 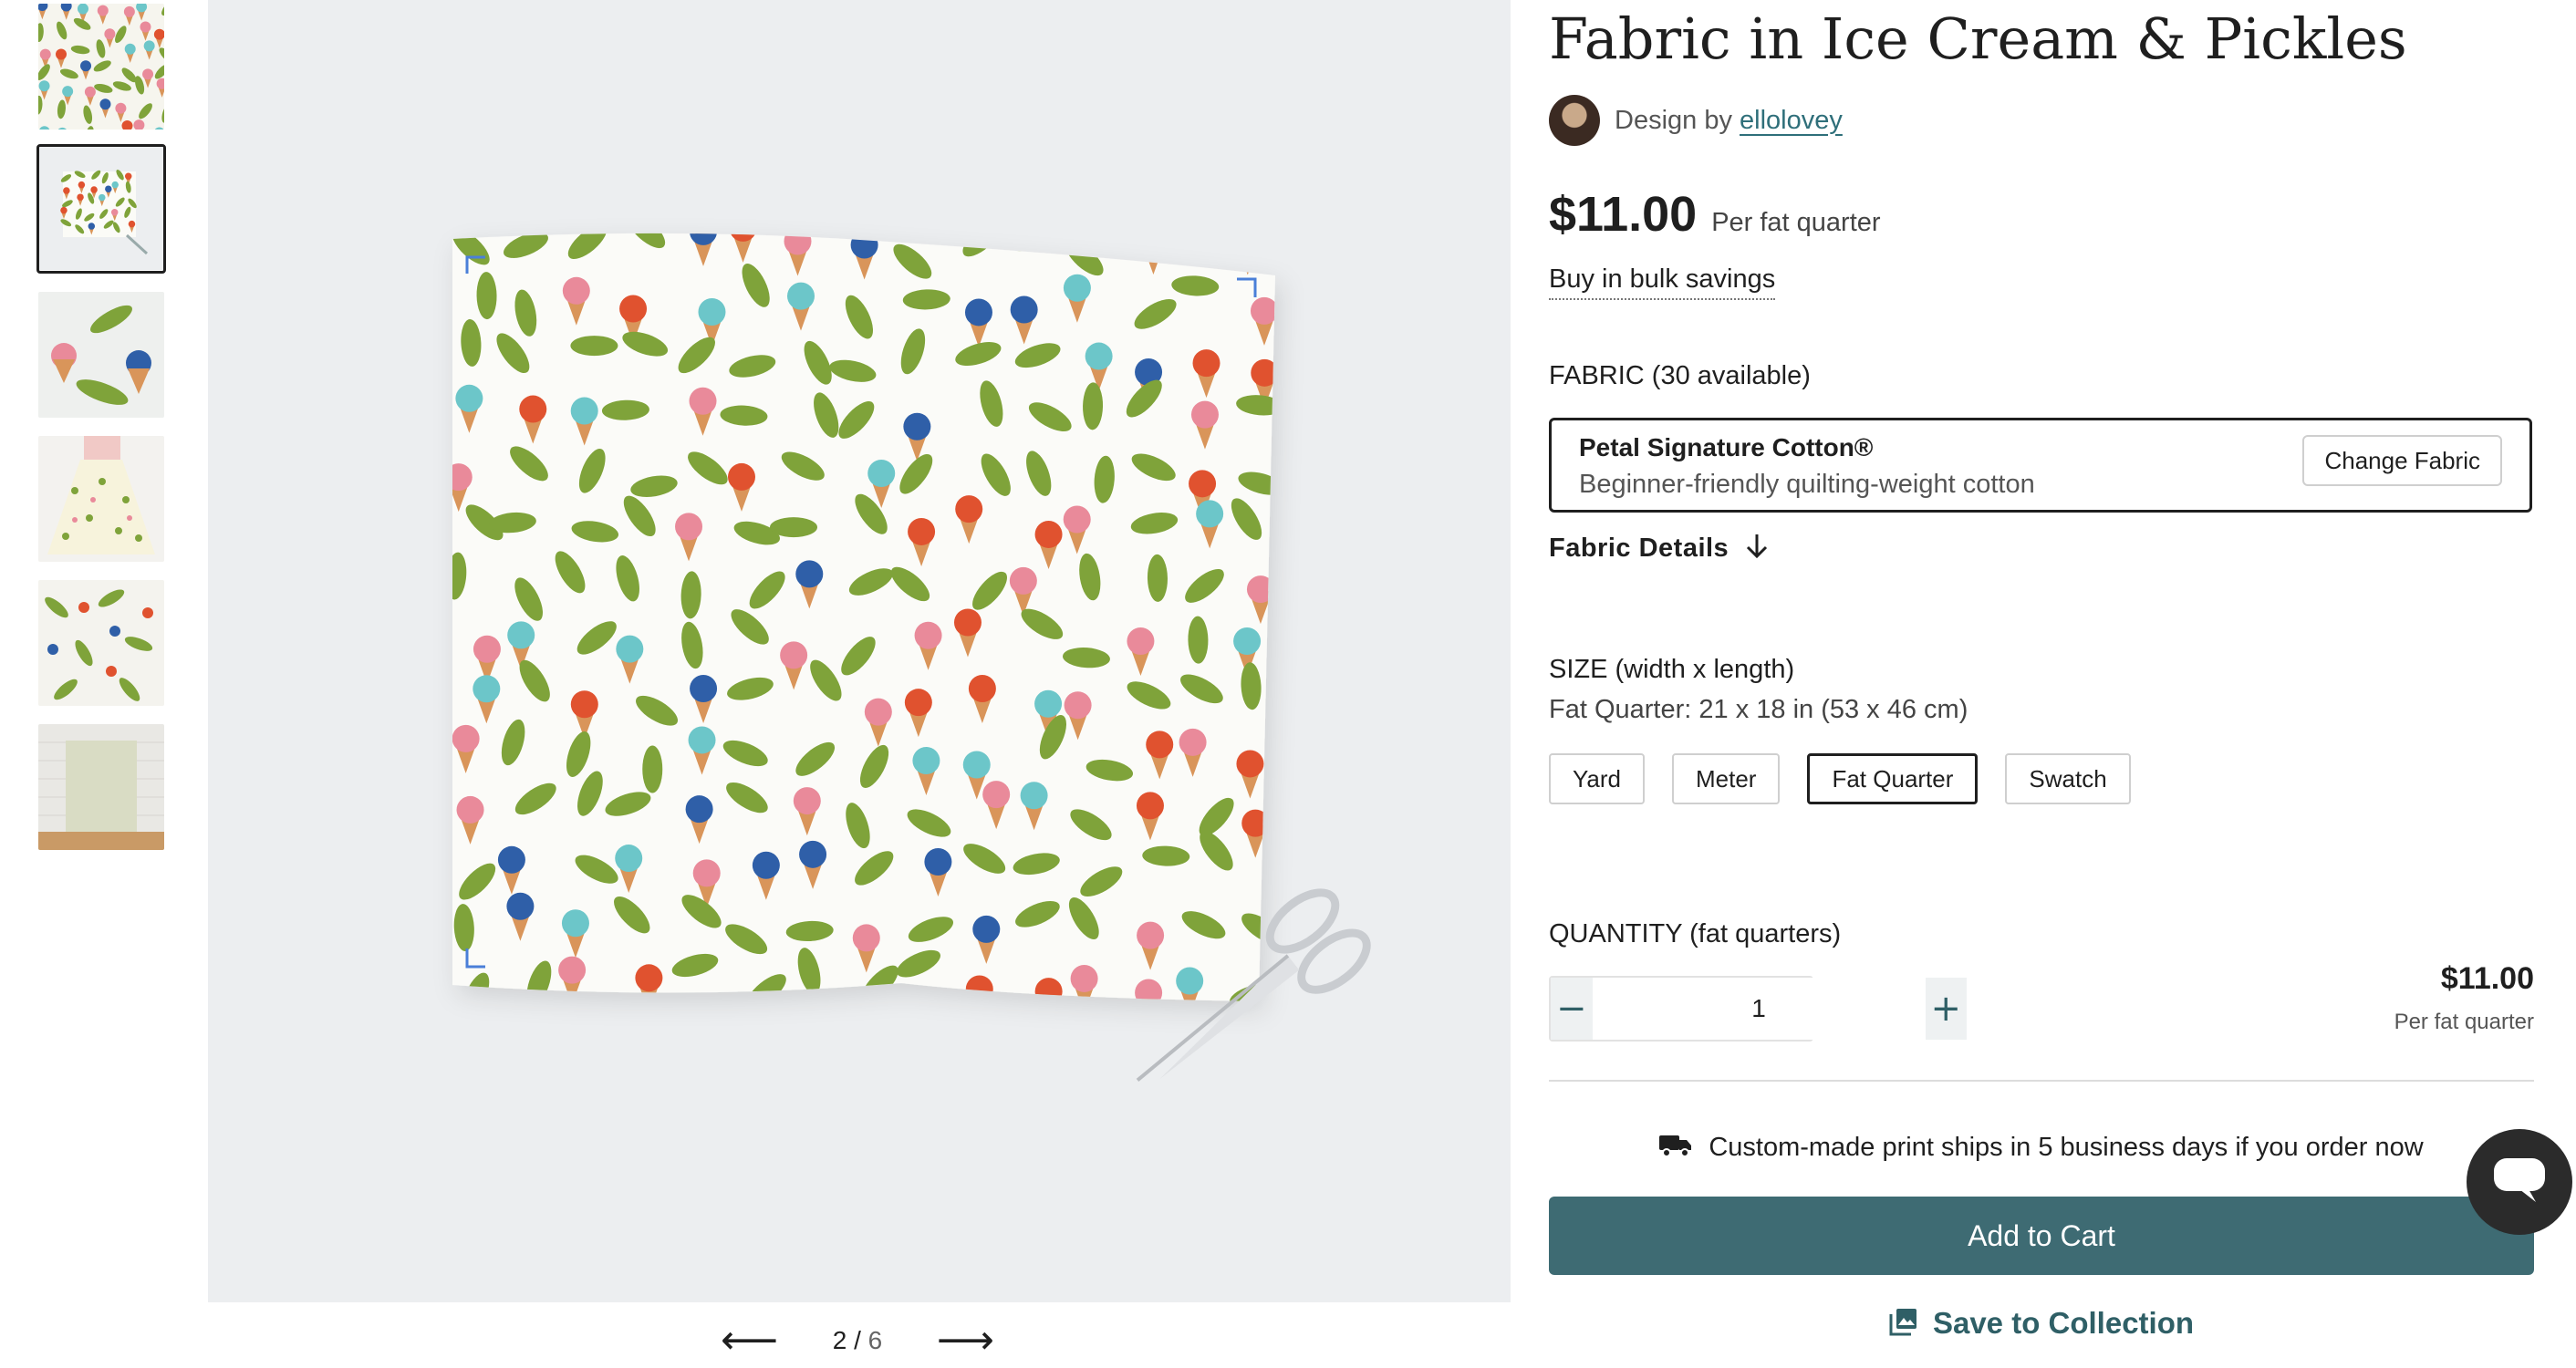 I want to click on collection-icon, so click(x=1904, y=1324).